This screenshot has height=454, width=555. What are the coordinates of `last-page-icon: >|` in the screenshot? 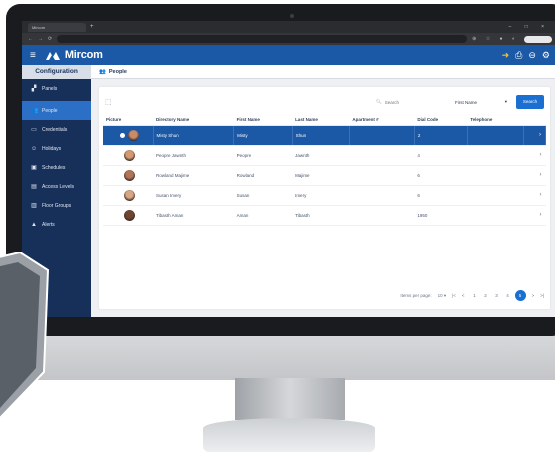 It's located at (542, 295).